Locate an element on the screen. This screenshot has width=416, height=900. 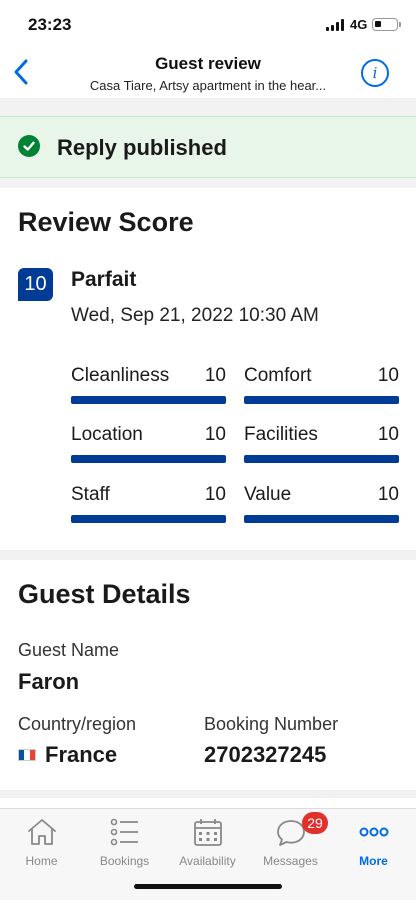
tab-label: Home is located at coordinates (41, 861).